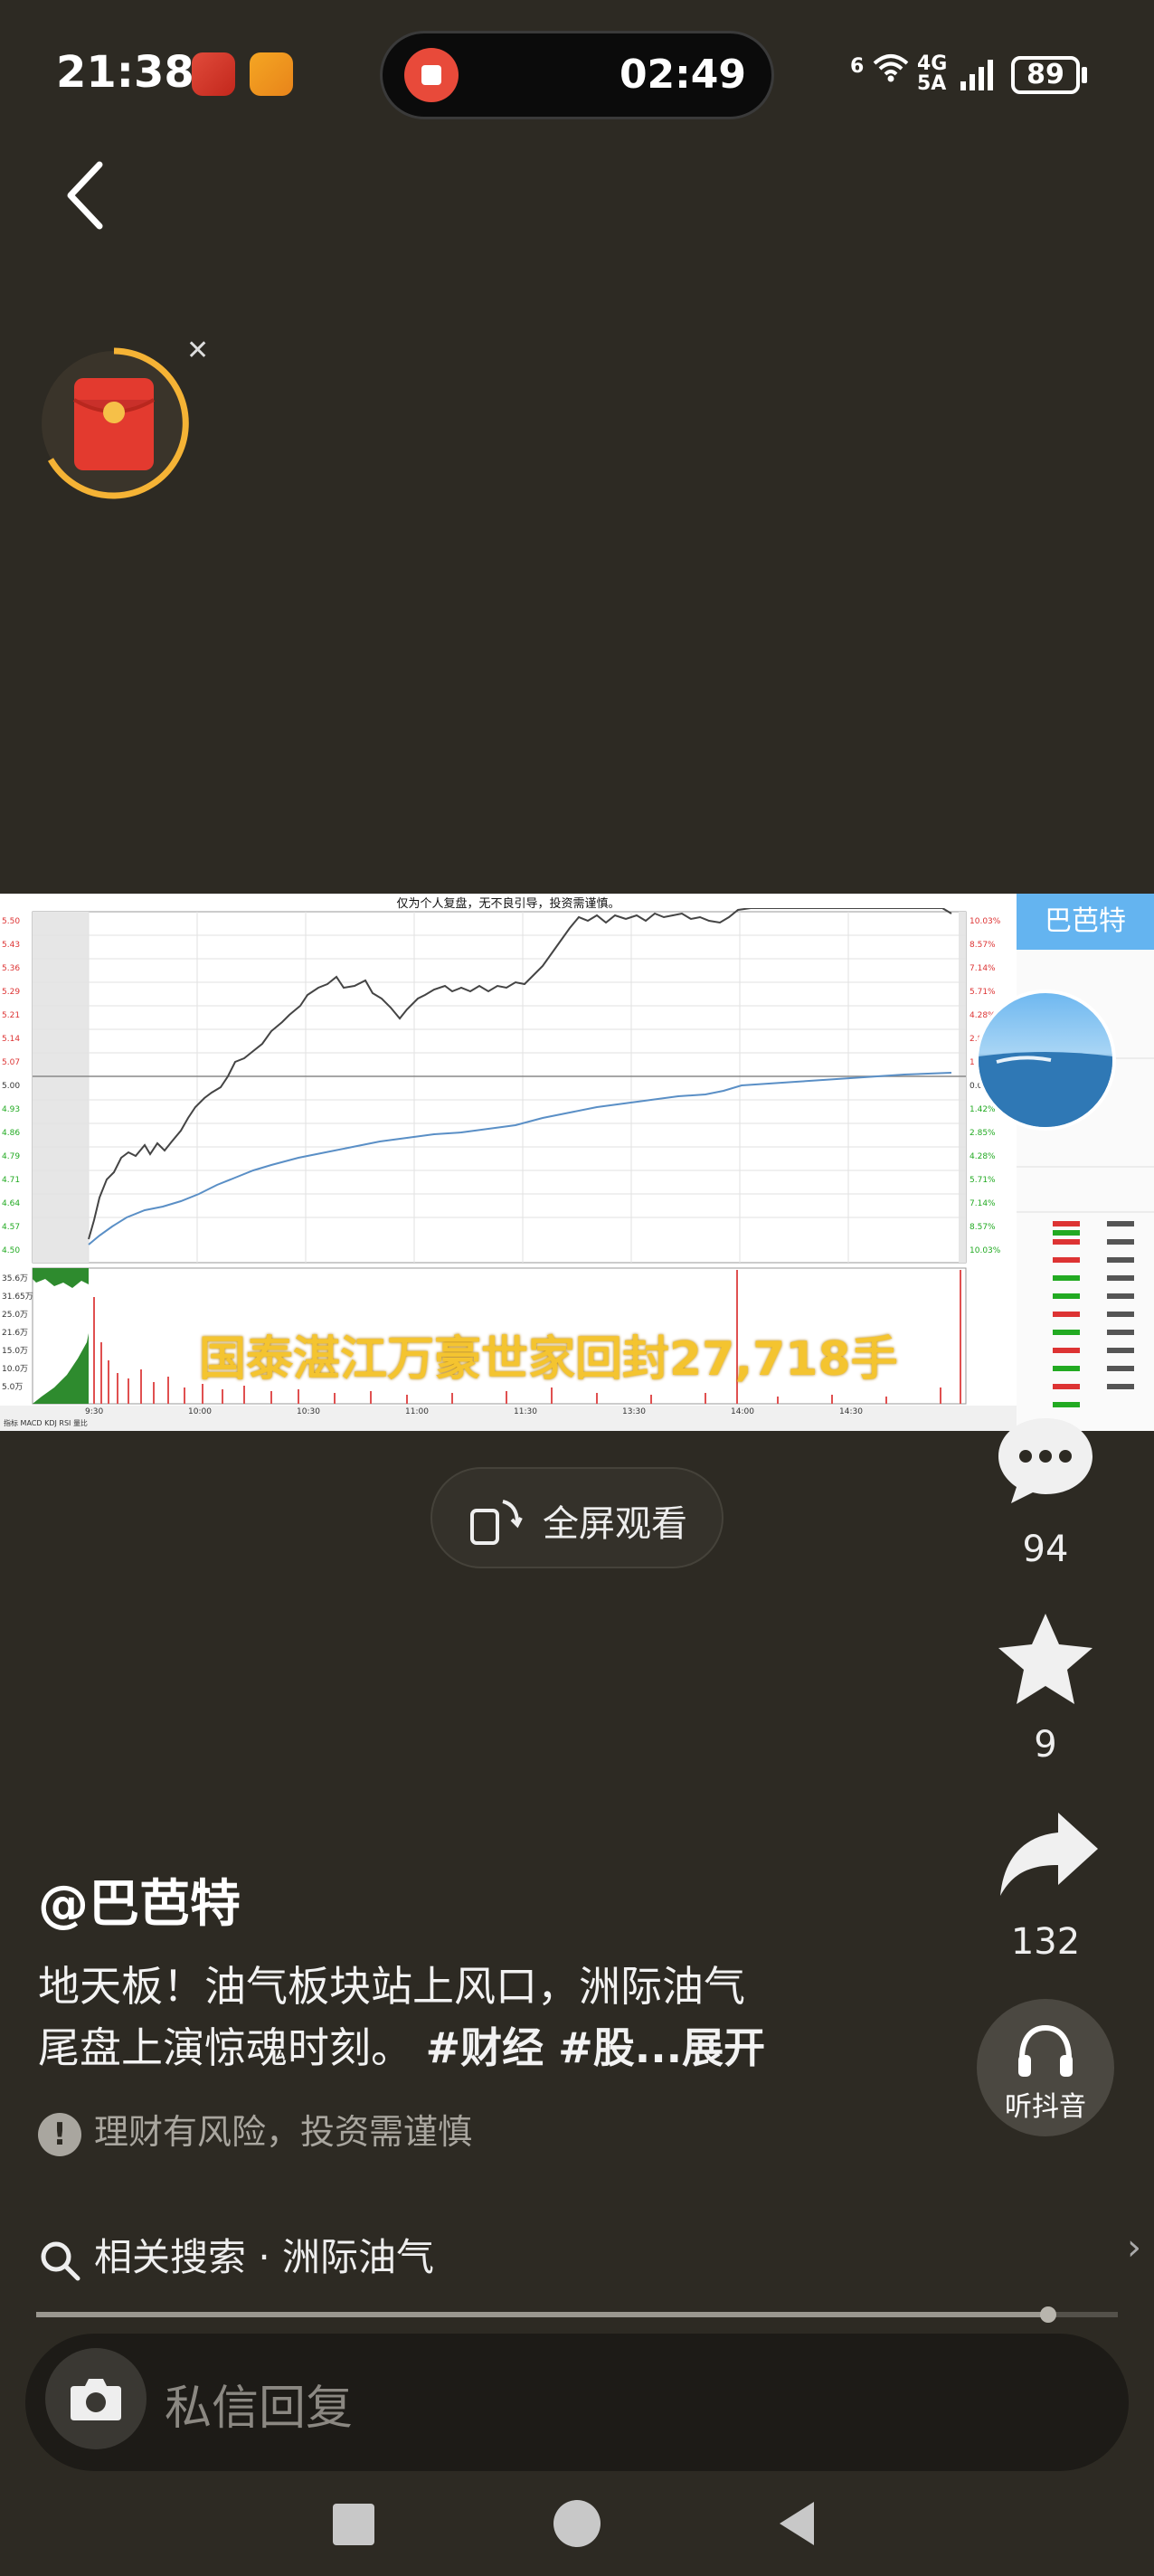 This screenshot has height=2576, width=1154. I want to click on price-tick: 5.36, so click(11, 969).